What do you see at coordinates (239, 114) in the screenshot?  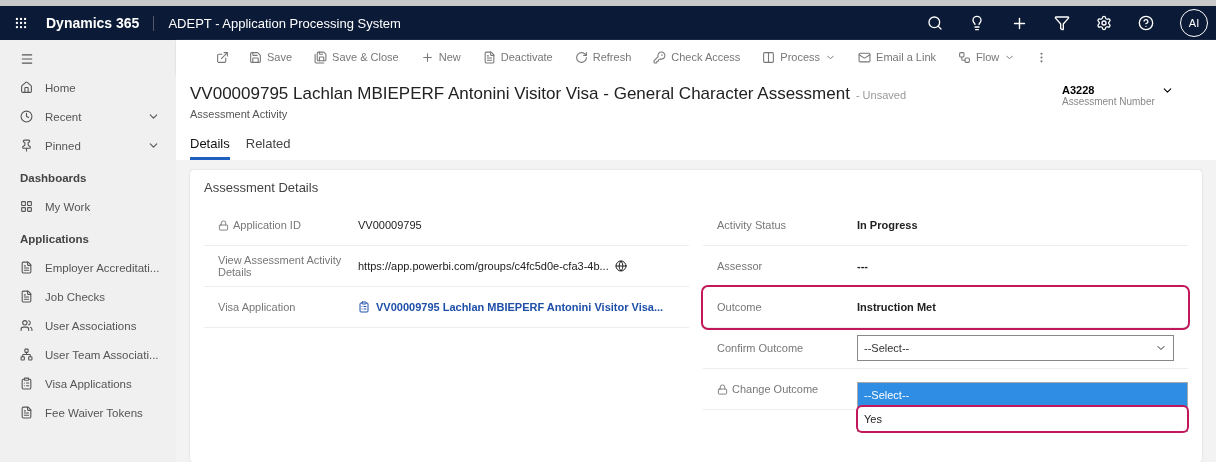 I see `entity-name: Assessment Activity` at bounding box center [239, 114].